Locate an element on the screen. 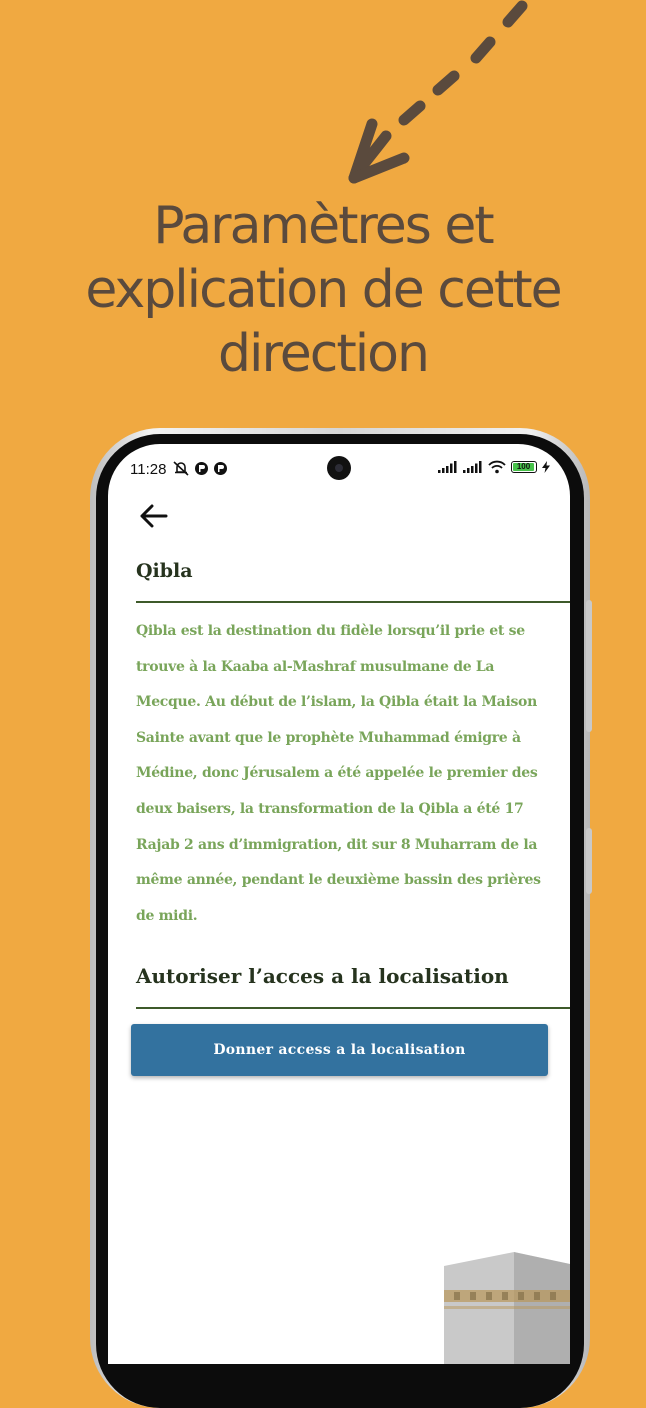 This screenshot has height=1408, width=646. qibla-section-title: Qibla is located at coordinates (164, 571).